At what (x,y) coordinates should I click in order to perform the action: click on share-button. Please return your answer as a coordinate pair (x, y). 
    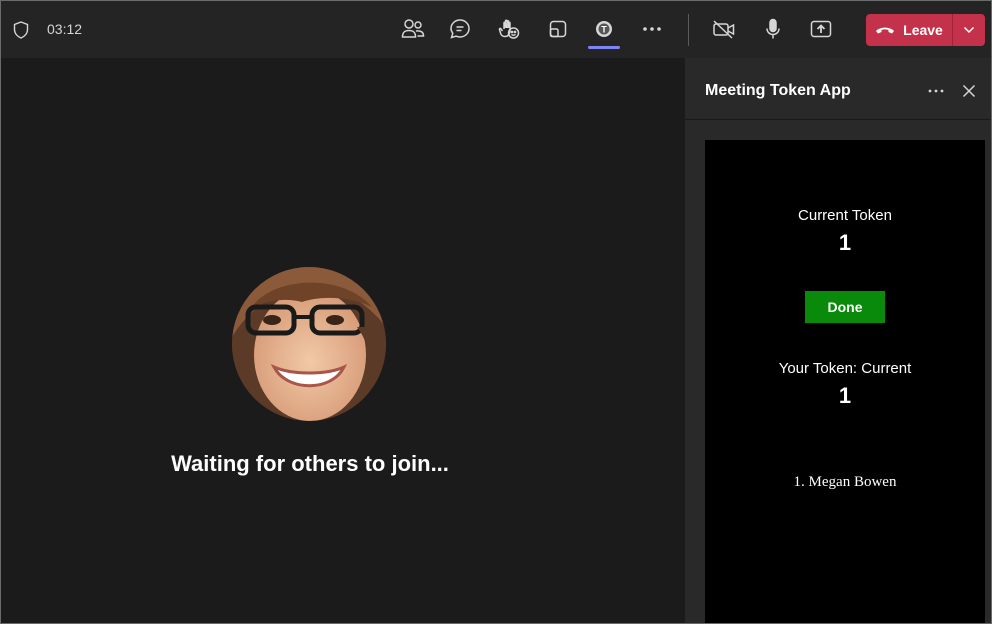
    Looking at the image, I should click on (821, 29).